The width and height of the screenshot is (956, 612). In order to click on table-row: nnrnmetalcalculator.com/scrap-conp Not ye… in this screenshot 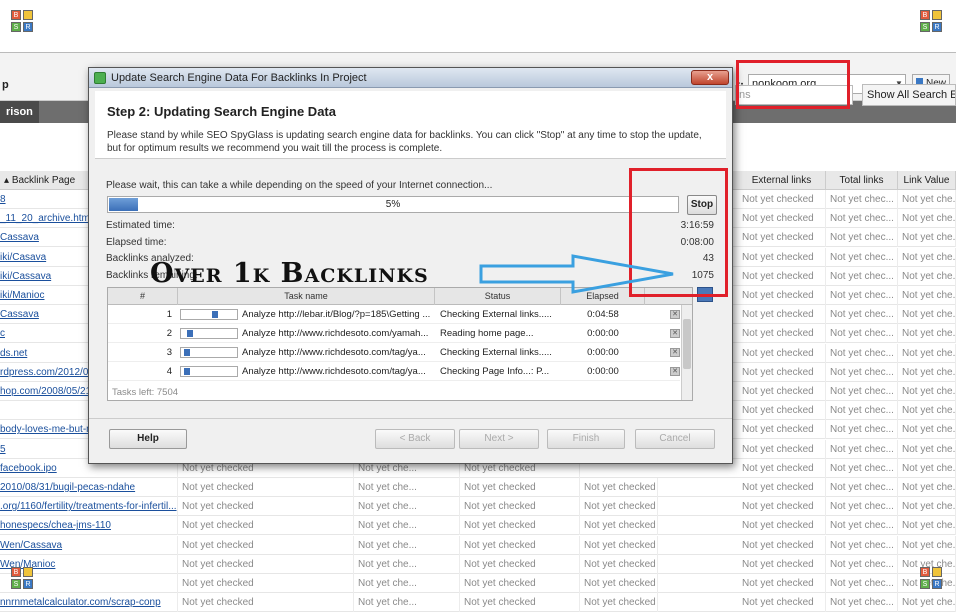, I will do `click(478, 602)`.